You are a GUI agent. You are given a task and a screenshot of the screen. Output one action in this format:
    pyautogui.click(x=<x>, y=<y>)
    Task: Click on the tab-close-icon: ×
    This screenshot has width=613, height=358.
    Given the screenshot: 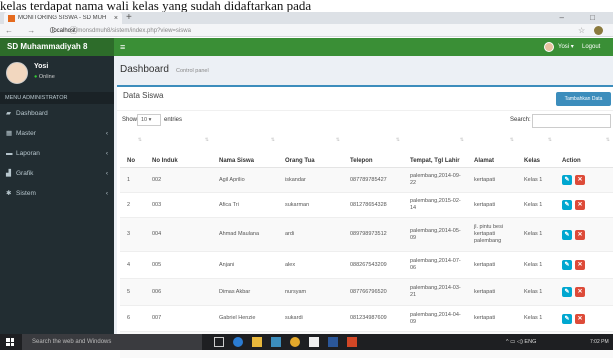 What is the action you would take?
    pyautogui.click(x=116, y=18)
    